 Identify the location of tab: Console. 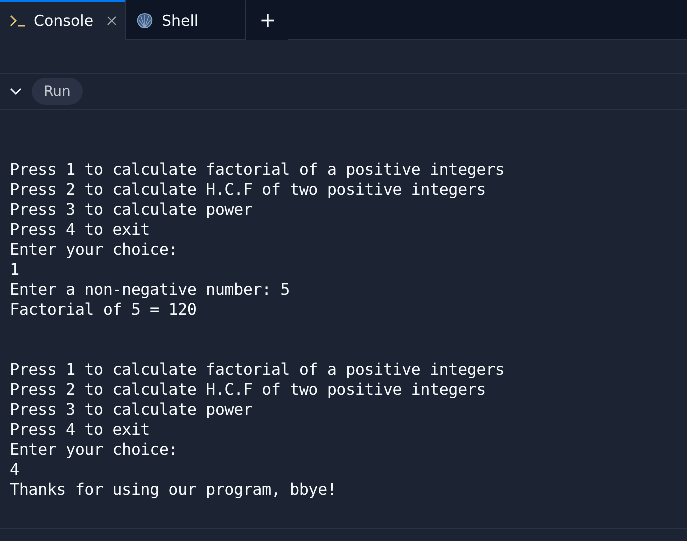
(63, 20).